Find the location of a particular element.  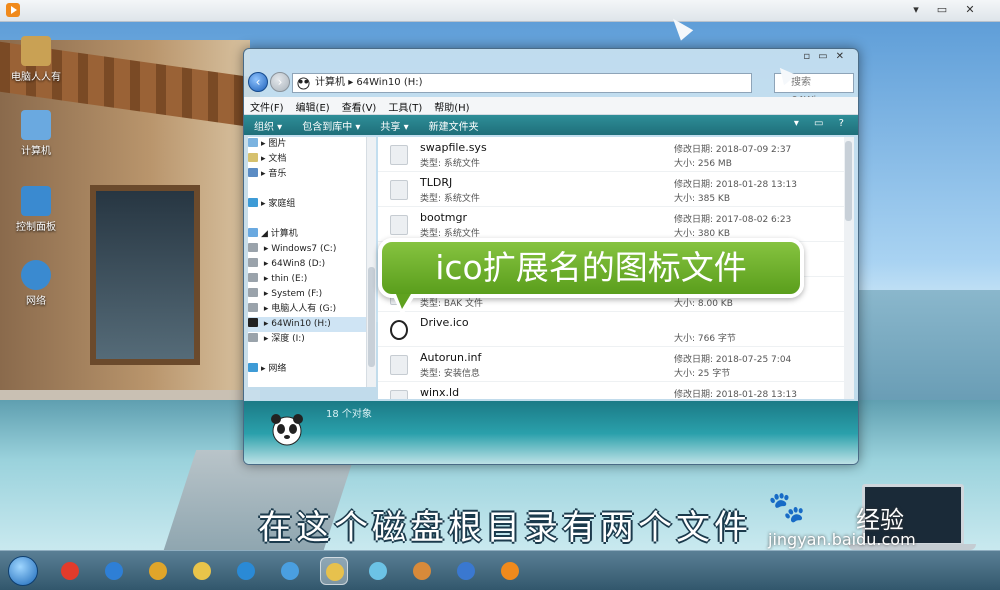

player-icon is located at coordinates (510, 571).